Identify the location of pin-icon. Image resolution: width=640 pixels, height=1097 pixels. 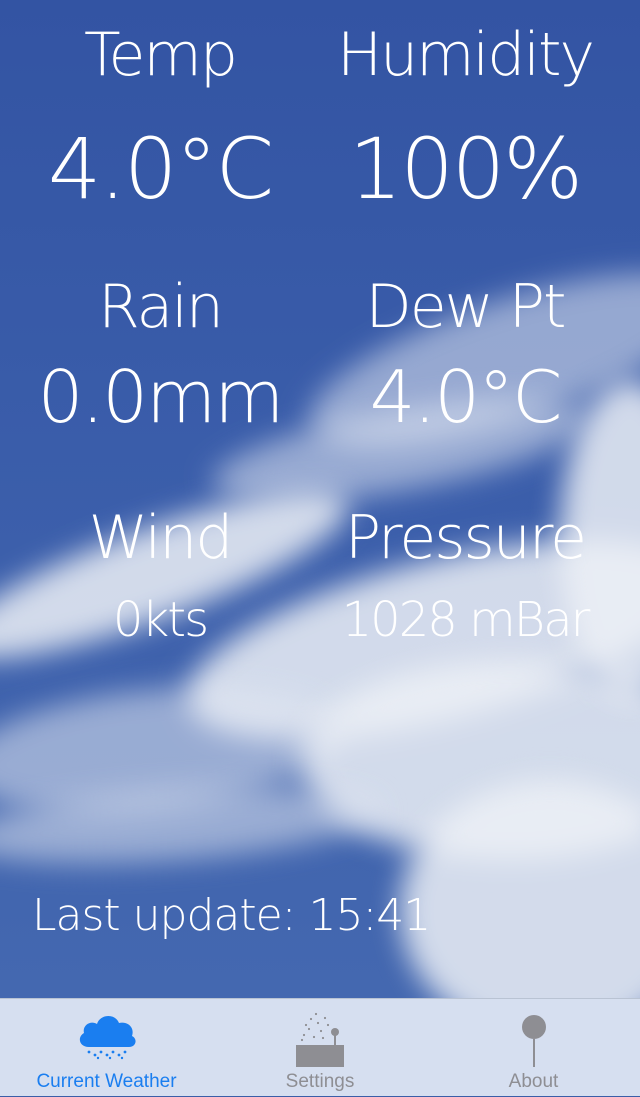
(533, 1041).